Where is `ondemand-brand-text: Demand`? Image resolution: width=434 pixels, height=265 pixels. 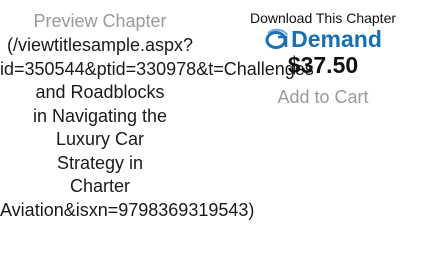 ondemand-brand-text: Demand is located at coordinates (336, 39).